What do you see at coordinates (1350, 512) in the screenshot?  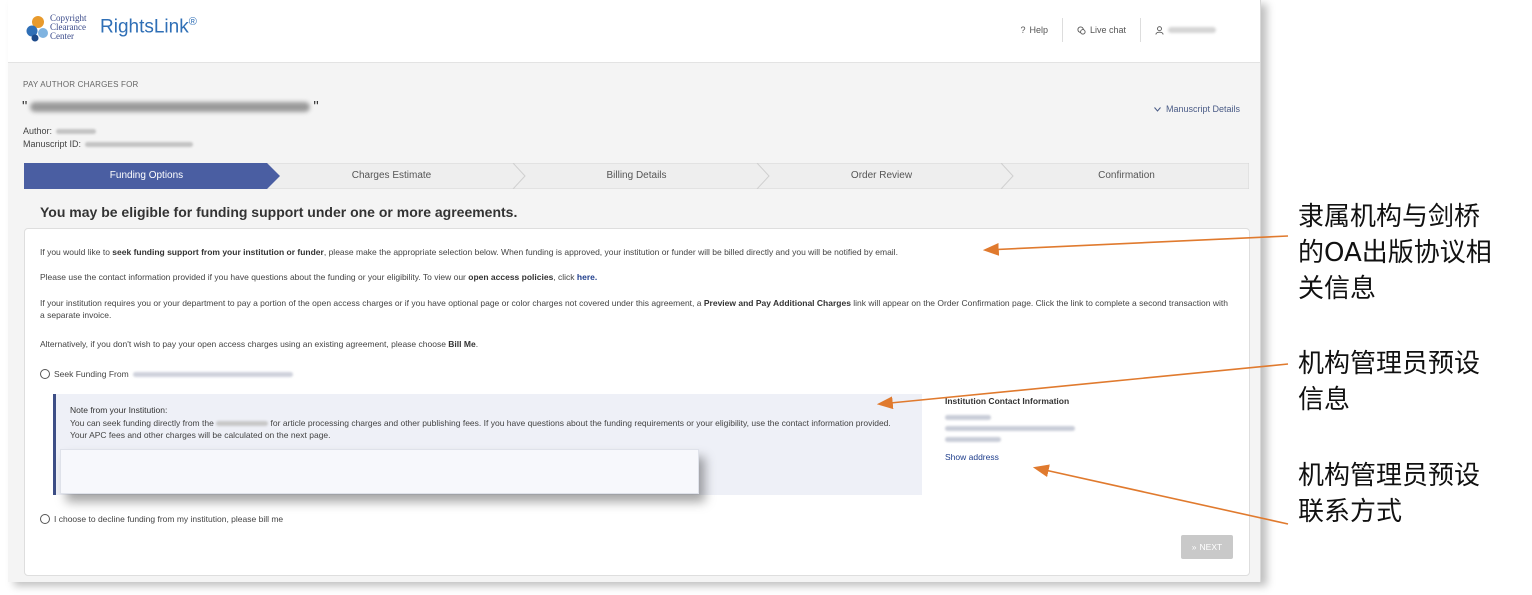 I see `annotation-line: 联系方式` at bounding box center [1350, 512].